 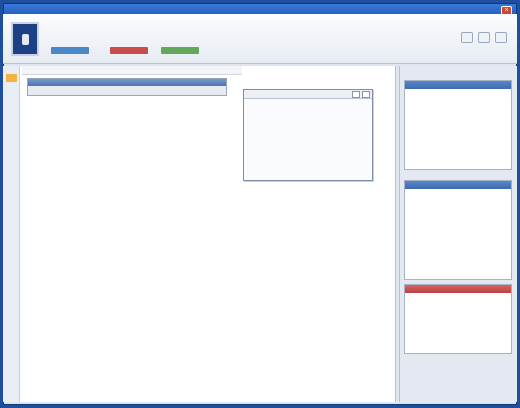 I want to click on popup-content, so click(x=308, y=103).